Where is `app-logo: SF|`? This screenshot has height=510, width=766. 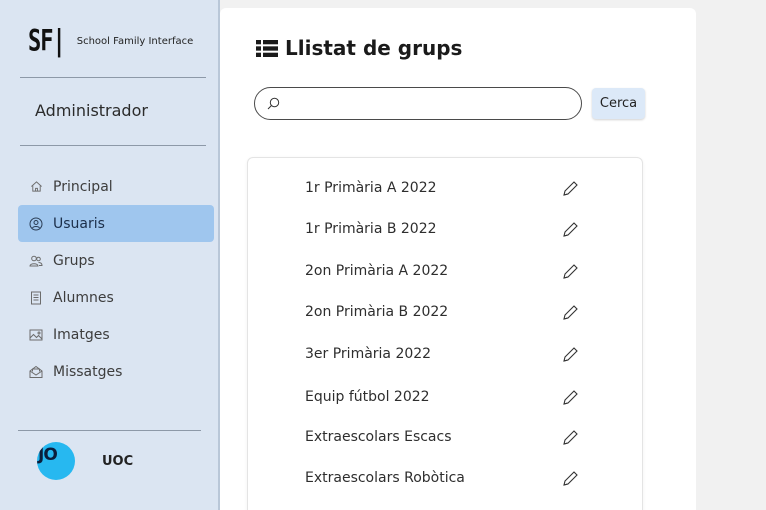
app-logo: SF| is located at coordinates (47, 41).